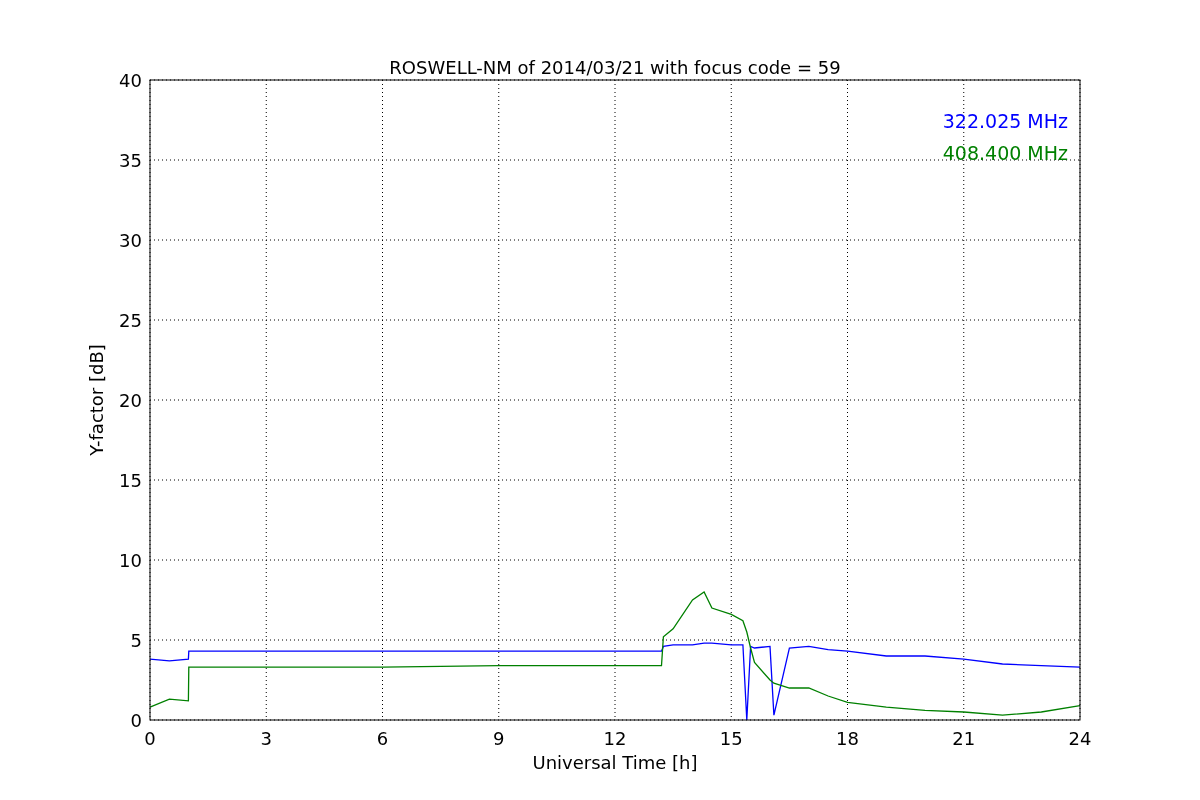 Image resolution: width=1200 pixels, height=800 pixels. Describe the element at coordinates (615, 738) in the screenshot. I see `tick-label: 12` at that location.